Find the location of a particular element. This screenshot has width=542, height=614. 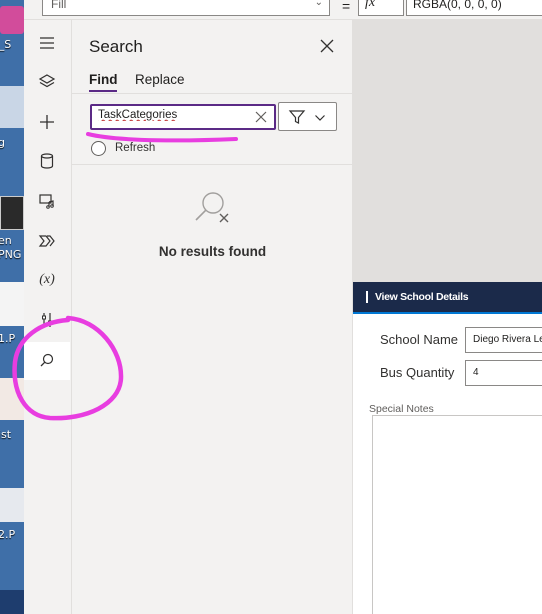

rail-tree-view-button is located at coordinates (47, 82).